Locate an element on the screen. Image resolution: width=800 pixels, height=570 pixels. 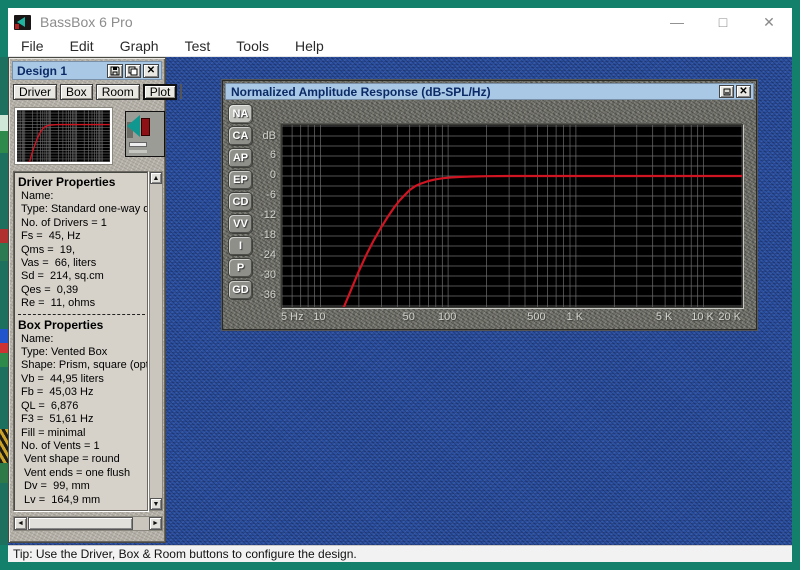
menu-tools: Tools is located at coordinates (252, 46).